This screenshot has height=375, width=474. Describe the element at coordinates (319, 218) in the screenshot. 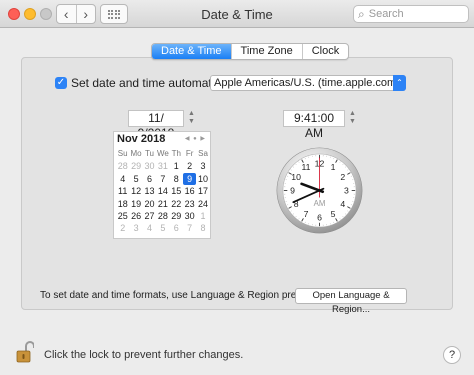

I see `clock-number: 6` at that location.